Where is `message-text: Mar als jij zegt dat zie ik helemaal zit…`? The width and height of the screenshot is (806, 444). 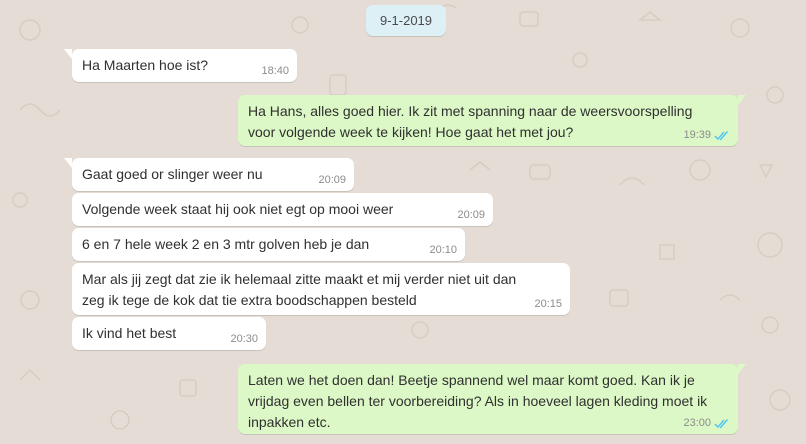
message-text: Mar als jij zegt dat zie ik helemaal zit… is located at coordinates (299, 279).